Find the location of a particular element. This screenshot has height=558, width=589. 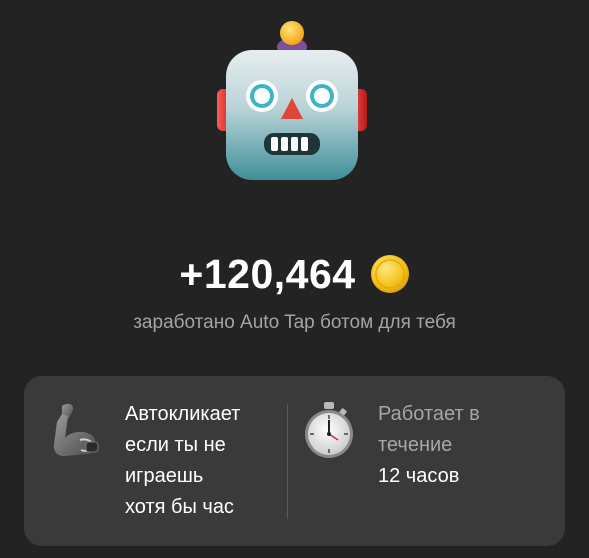

feature-autoclick-line: Автокликает is located at coordinates (183, 414).